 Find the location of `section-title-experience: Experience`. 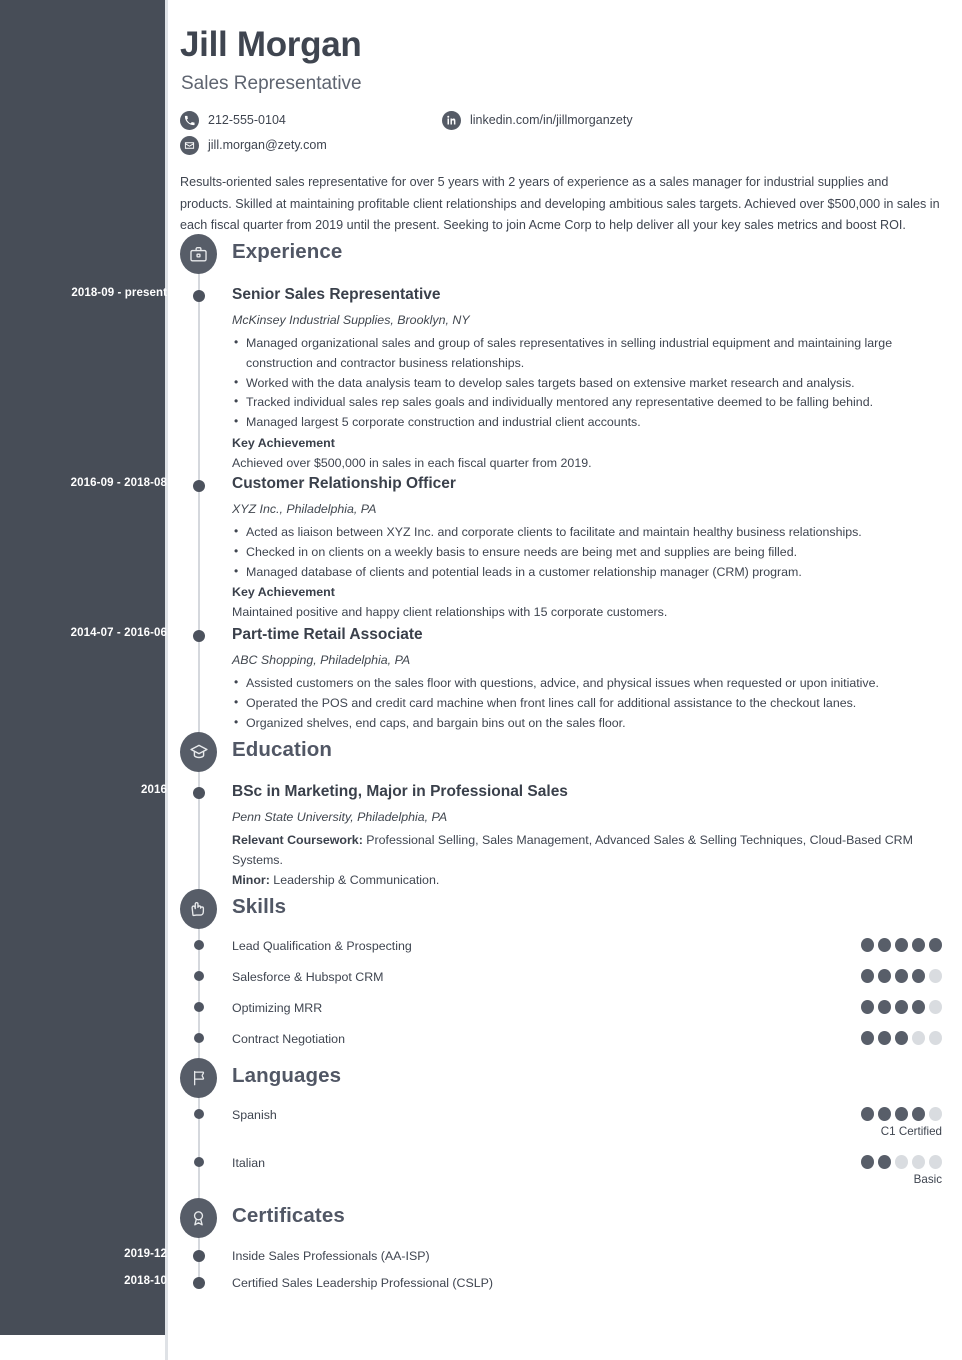

section-title-experience: Experience is located at coordinates (287, 251).